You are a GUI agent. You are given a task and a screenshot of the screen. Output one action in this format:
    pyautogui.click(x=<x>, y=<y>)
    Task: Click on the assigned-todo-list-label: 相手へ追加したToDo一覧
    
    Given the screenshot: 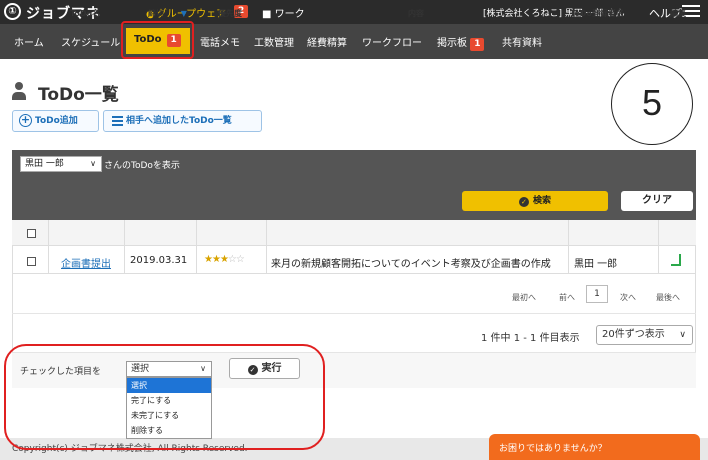 What is the action you would take?
    pyautogui.click(x=179, y=121)
    